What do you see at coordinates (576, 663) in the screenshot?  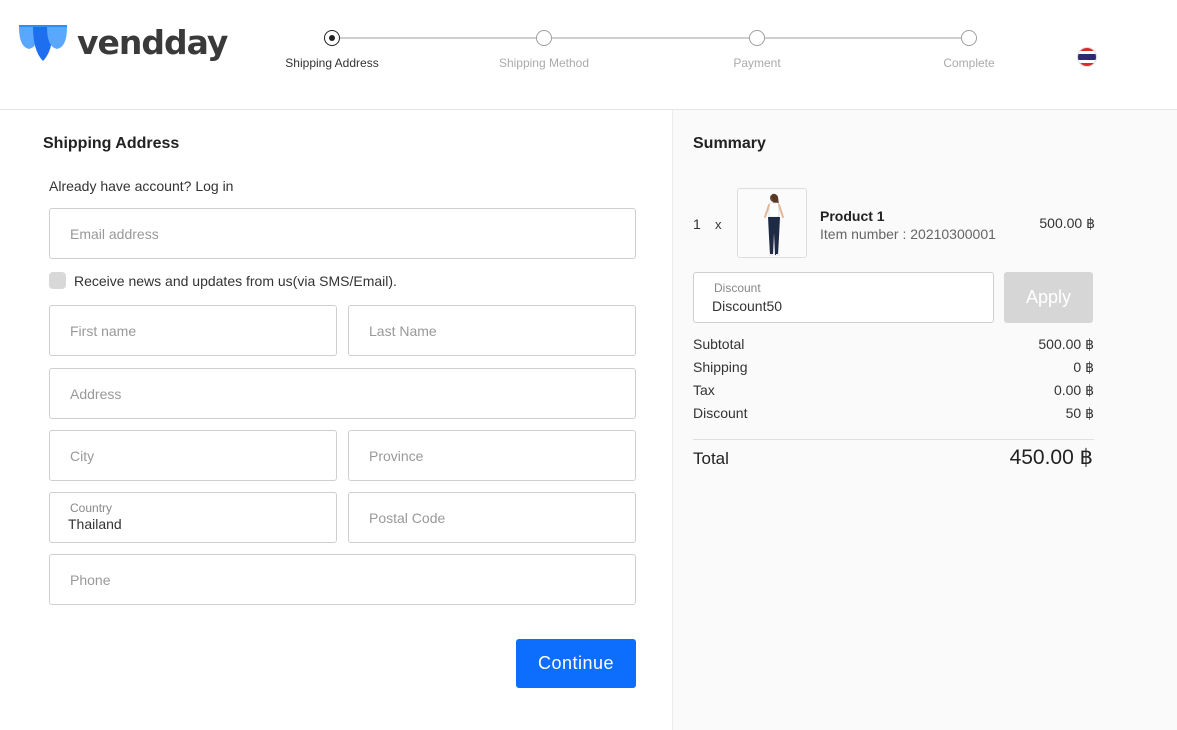 I see `continue-button: Continue` at bounding box center [576, 663].